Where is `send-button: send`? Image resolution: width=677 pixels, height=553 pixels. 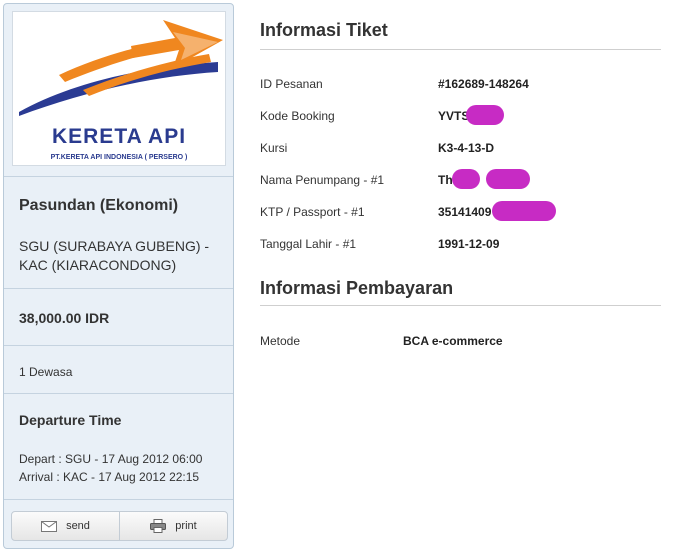
send-button: send is located at coordinates (65, 526).